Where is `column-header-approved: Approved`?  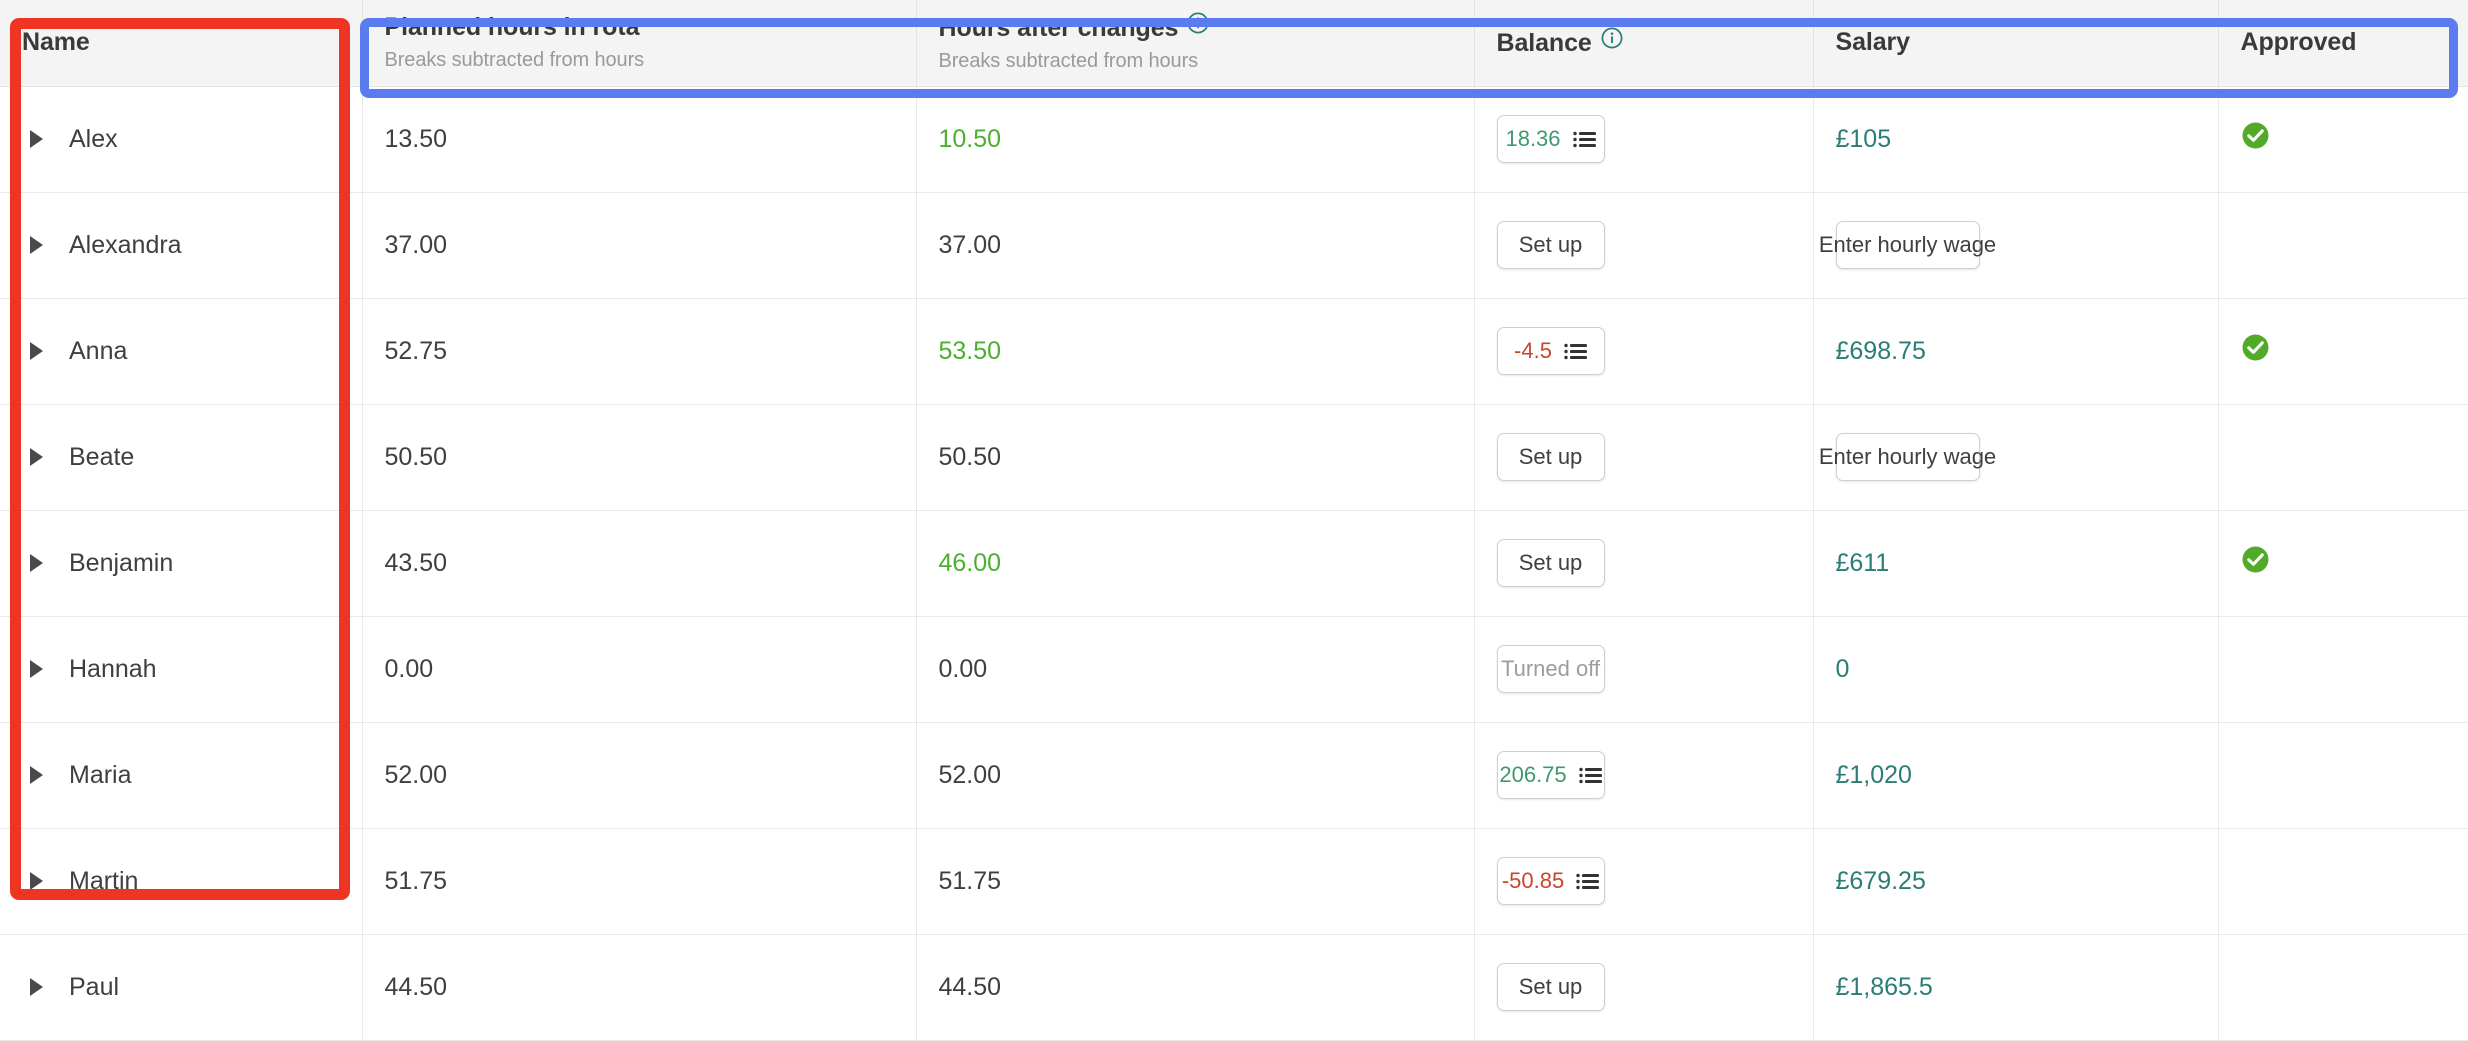 column-header-approved: Approved is located at coordinates (2343, 43).